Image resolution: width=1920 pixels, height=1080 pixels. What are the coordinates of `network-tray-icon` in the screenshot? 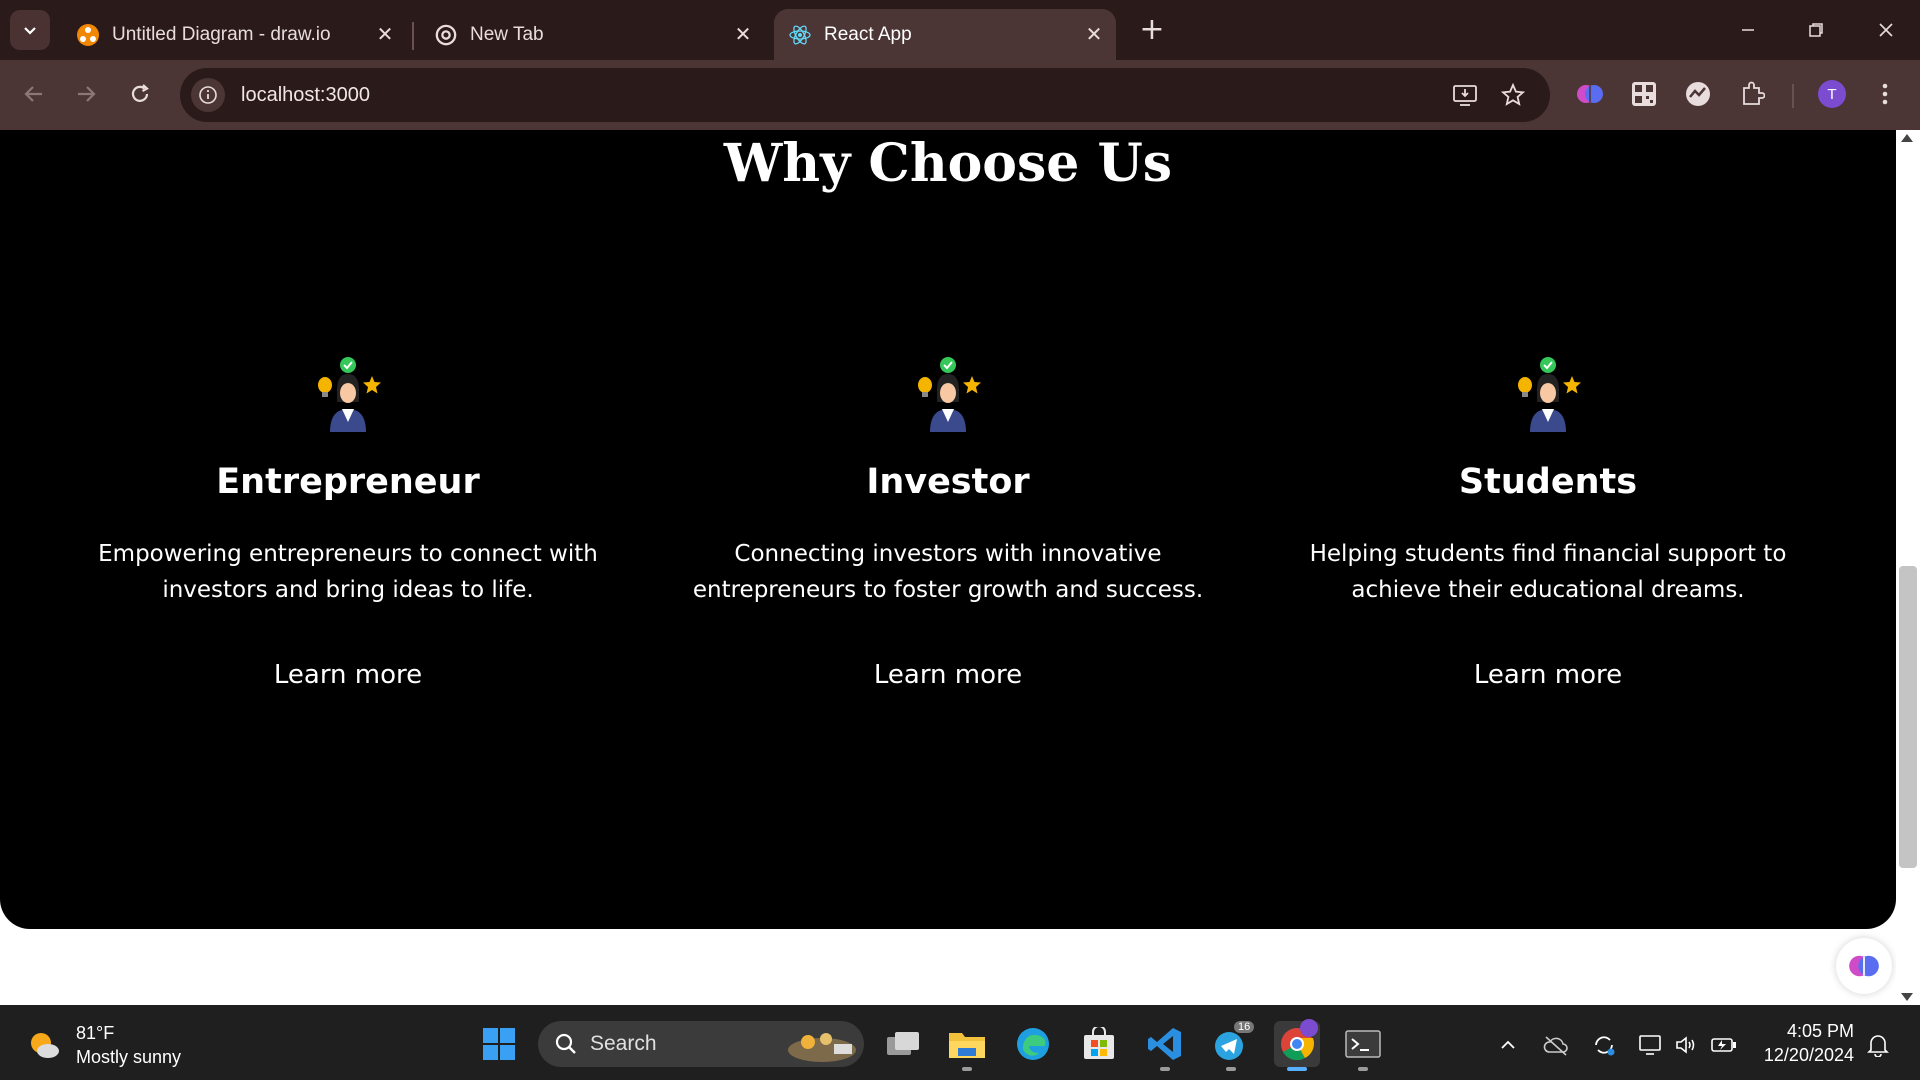 It's located at (1650, 1045).